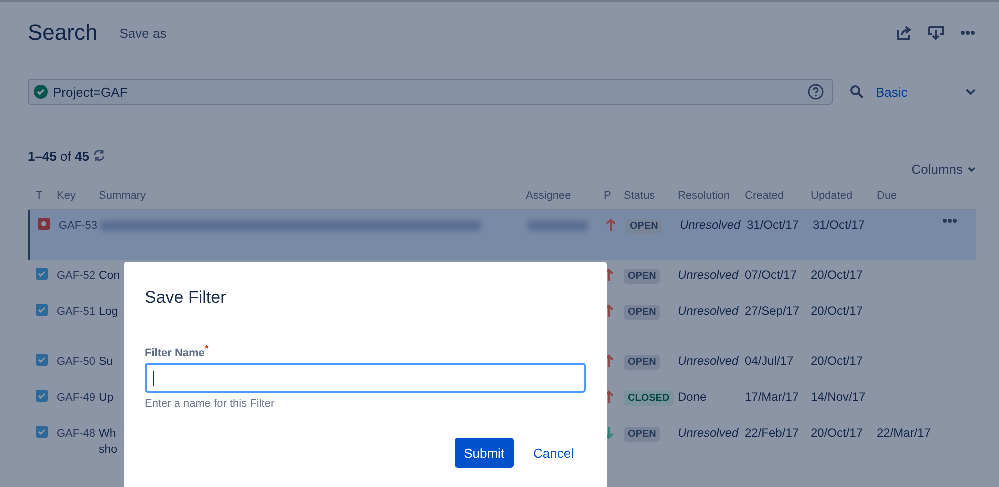 Image resolution: width=999 pixels, height=487 pixels. I want to click on result-count: 1–45 of 45, so click(59, 156).